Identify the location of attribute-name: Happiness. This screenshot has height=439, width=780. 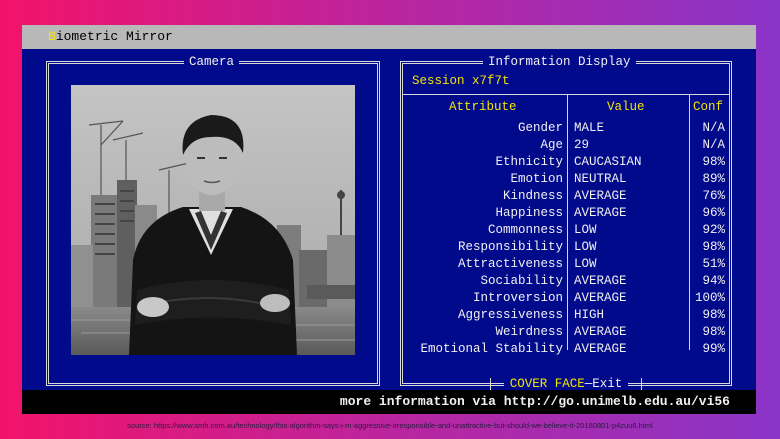
(529, 213).